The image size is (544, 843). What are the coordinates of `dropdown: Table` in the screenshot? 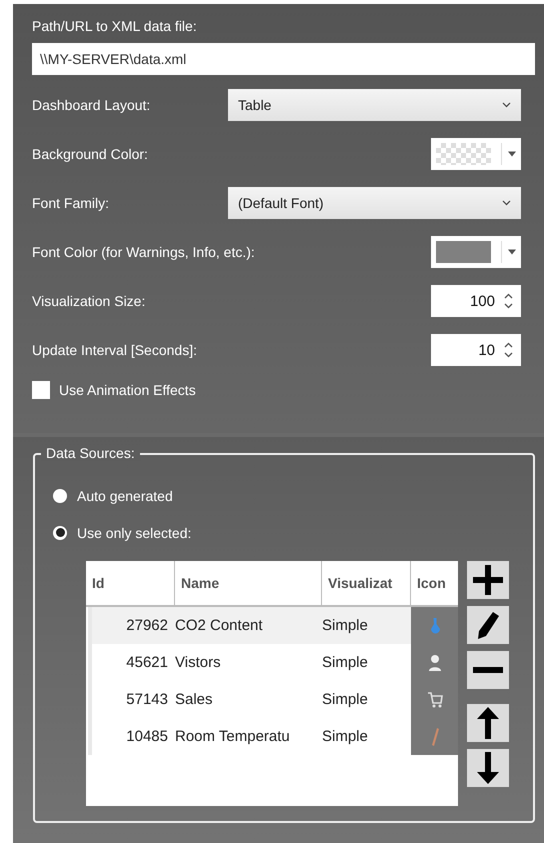 It's located at (374, 105).